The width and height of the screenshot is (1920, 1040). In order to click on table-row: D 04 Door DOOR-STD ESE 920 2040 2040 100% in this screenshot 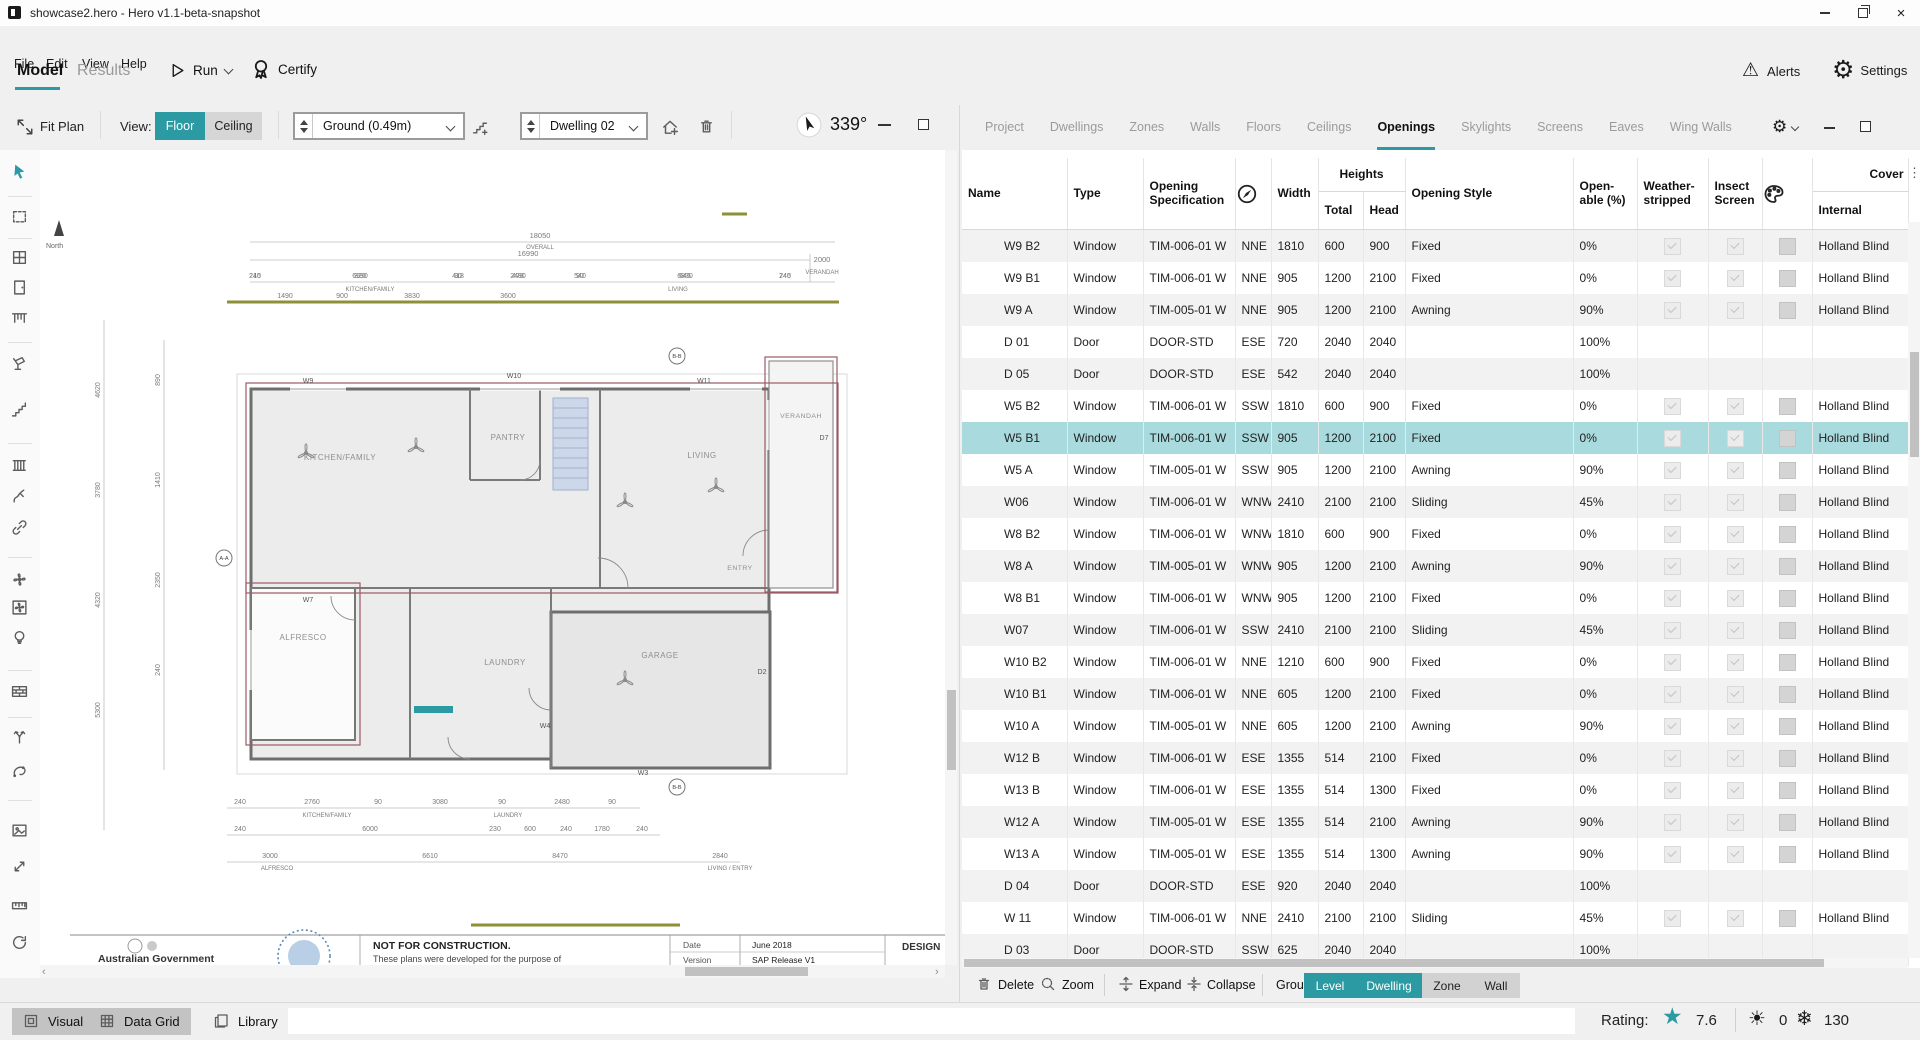, I will do `click(1435, 886)`.